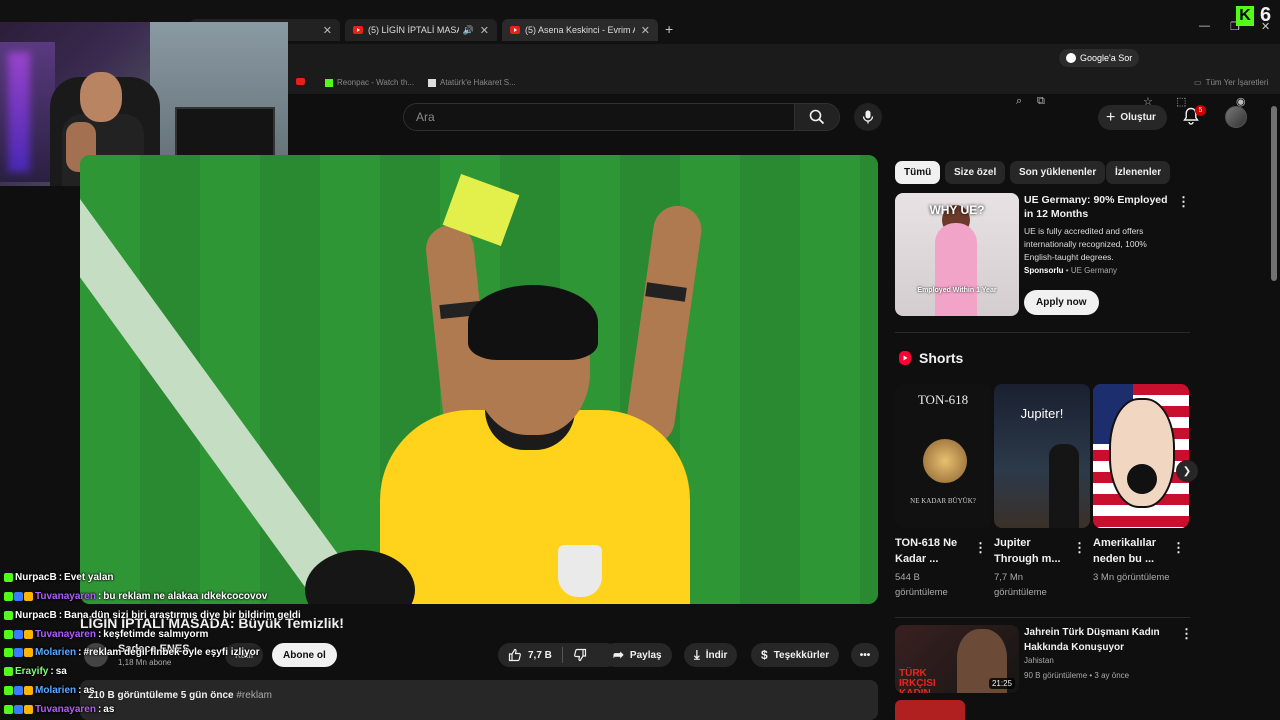 This screenshot has width=1280, height=720. What do you see at coordinates (1204, 26) in the screenshot?
I see `minimize-icon: —` at bounding box center [1204, 26].